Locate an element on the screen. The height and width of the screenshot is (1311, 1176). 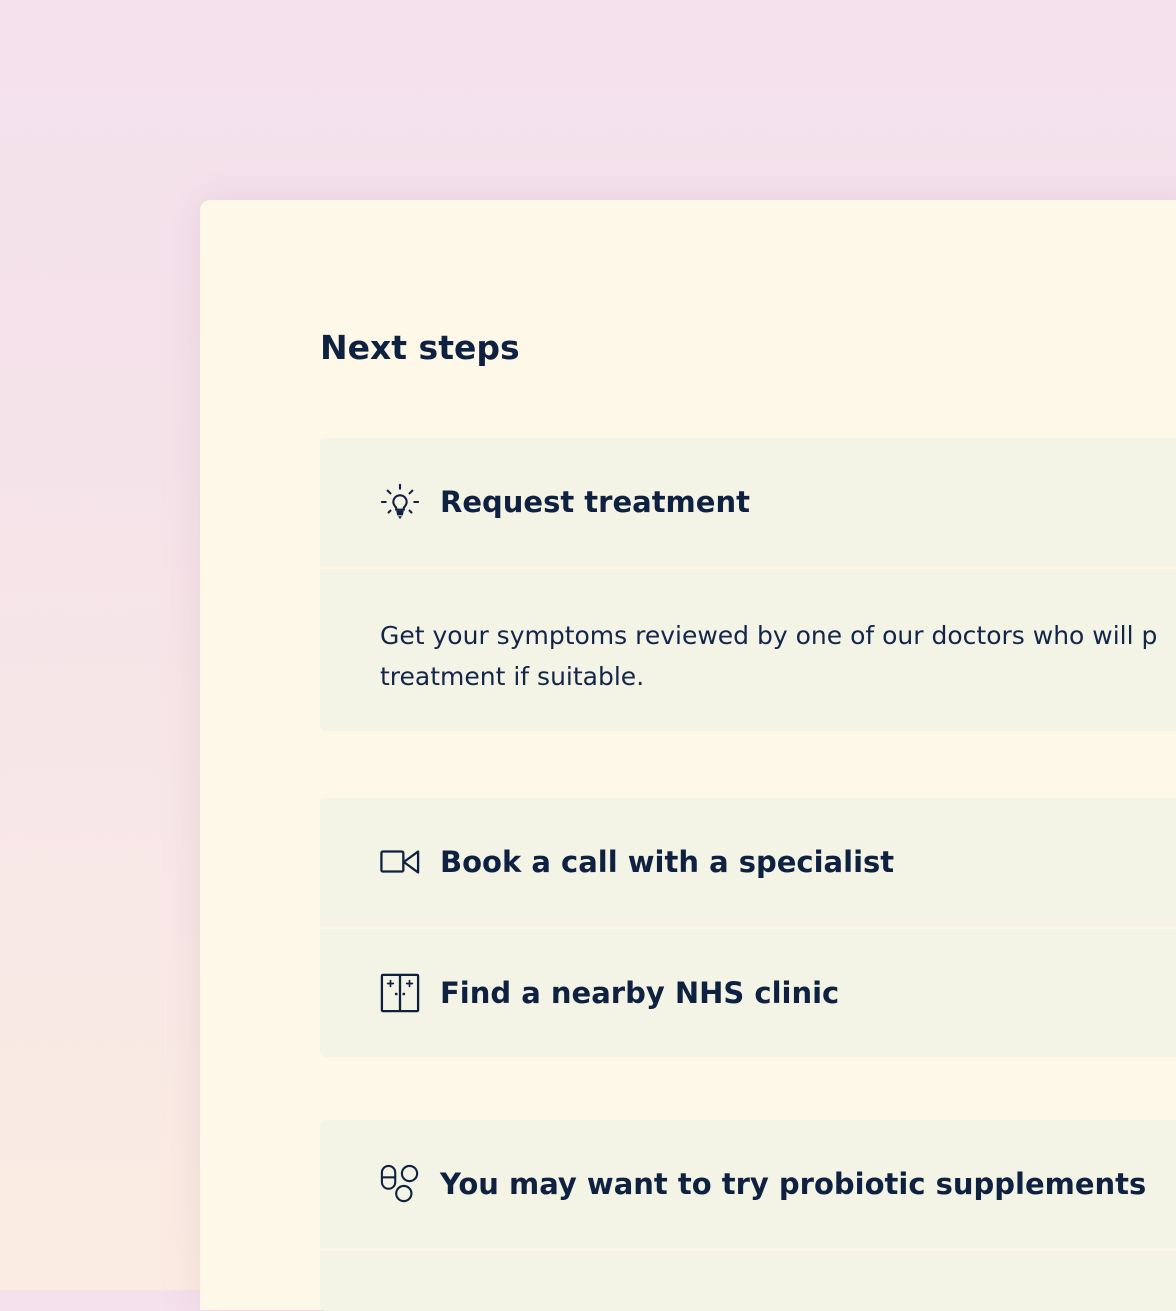
lightbulb-icon is located at coordinates (400, 502).